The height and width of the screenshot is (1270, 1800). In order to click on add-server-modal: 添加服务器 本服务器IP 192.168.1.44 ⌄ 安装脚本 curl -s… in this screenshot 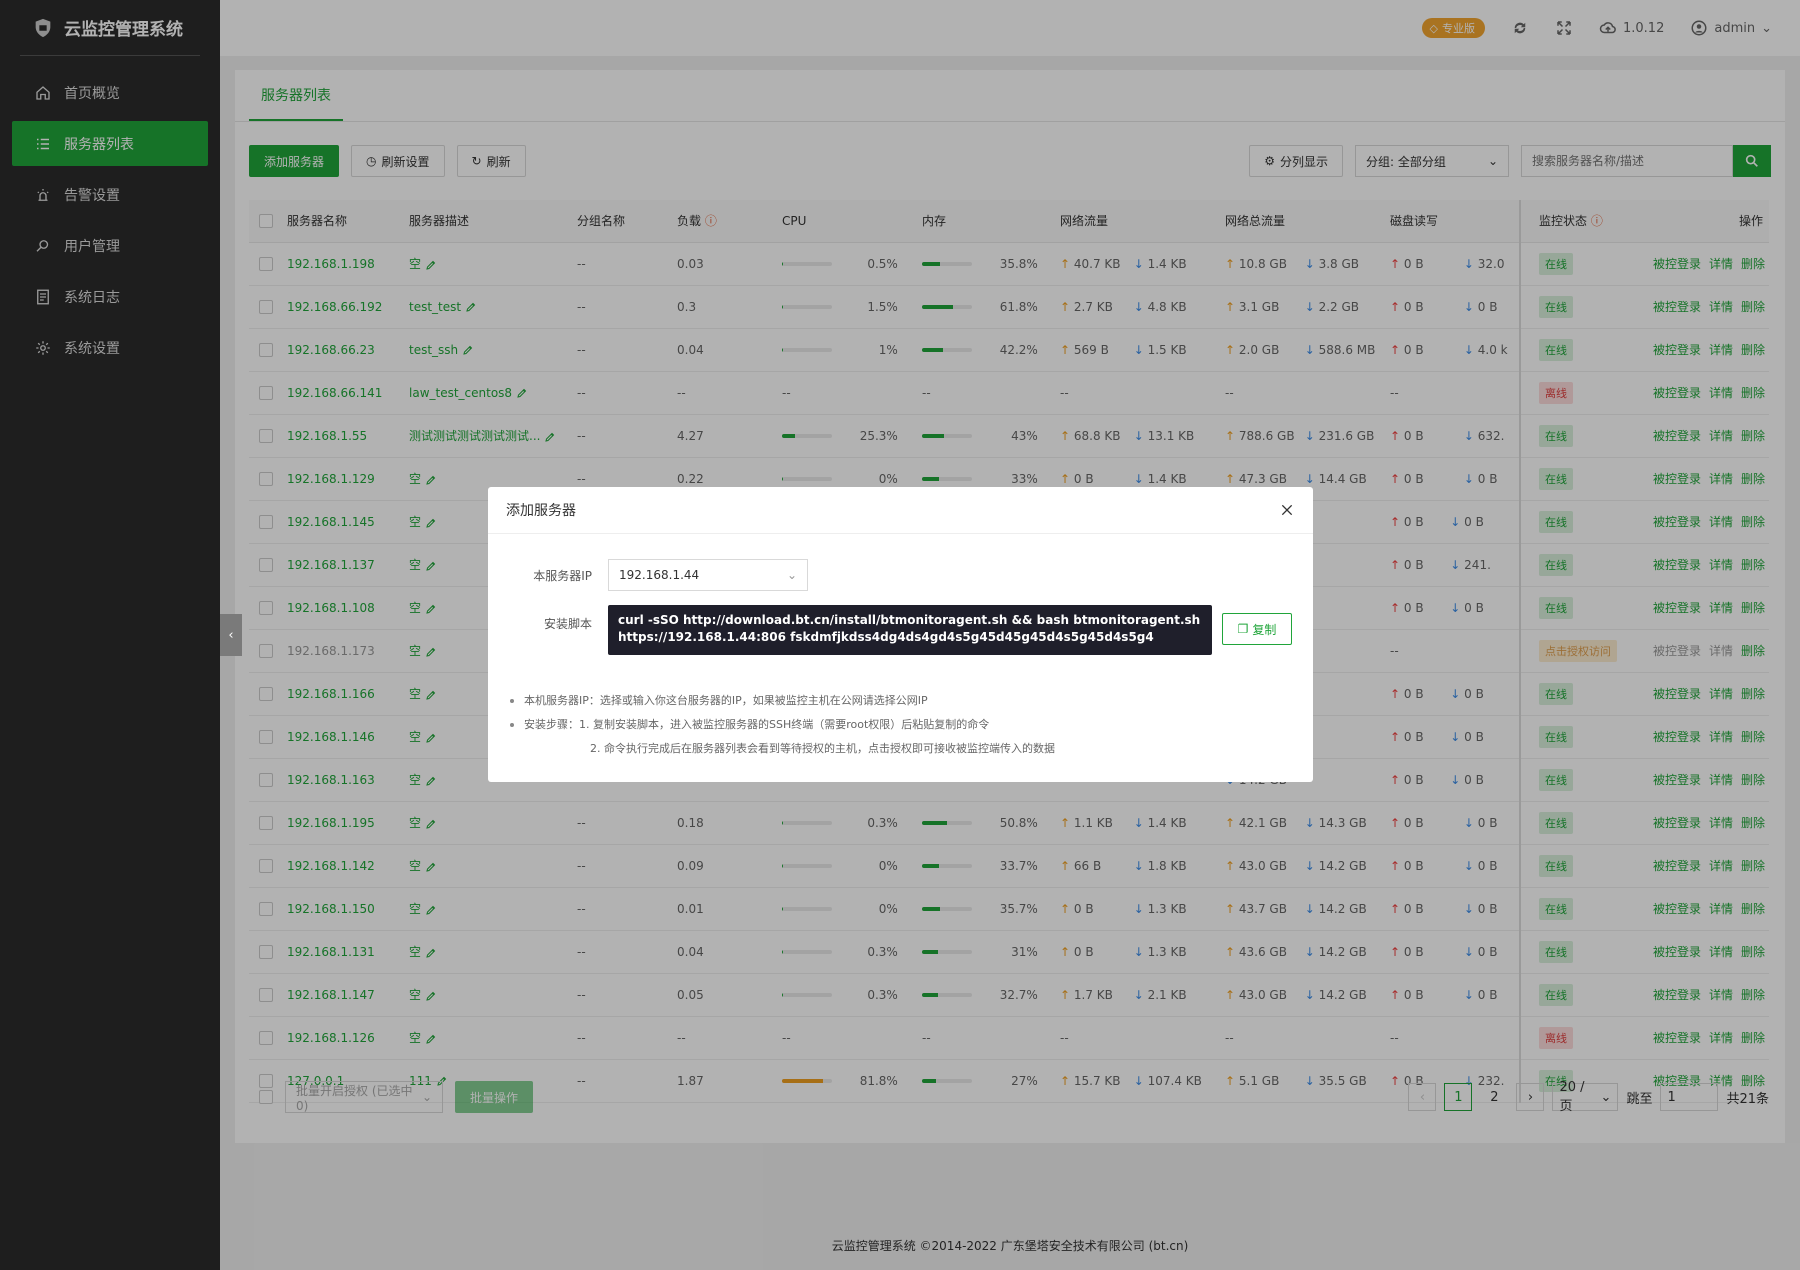, I will do `click(900, 634)`.